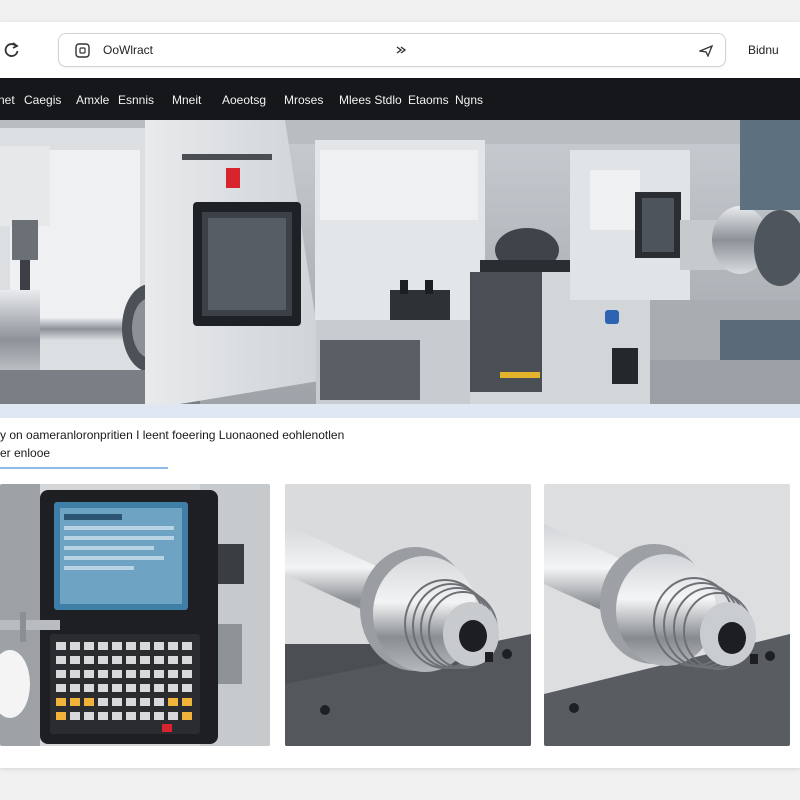 Image resolution: width=800 pixels, height=800 pixels. What do you see at coordinates (428, 100) in the screenshot?
I see `nav-item: Etaoms` at bounding box center [428, 100].